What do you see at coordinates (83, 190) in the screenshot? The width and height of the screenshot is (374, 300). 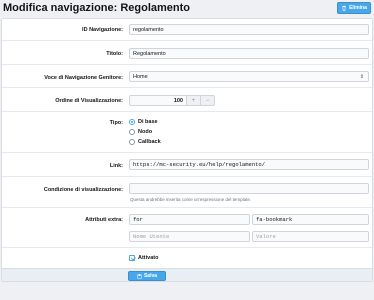 I see `condition-label: Condizione di visualizzazione:` at bounding box center [83, 190].